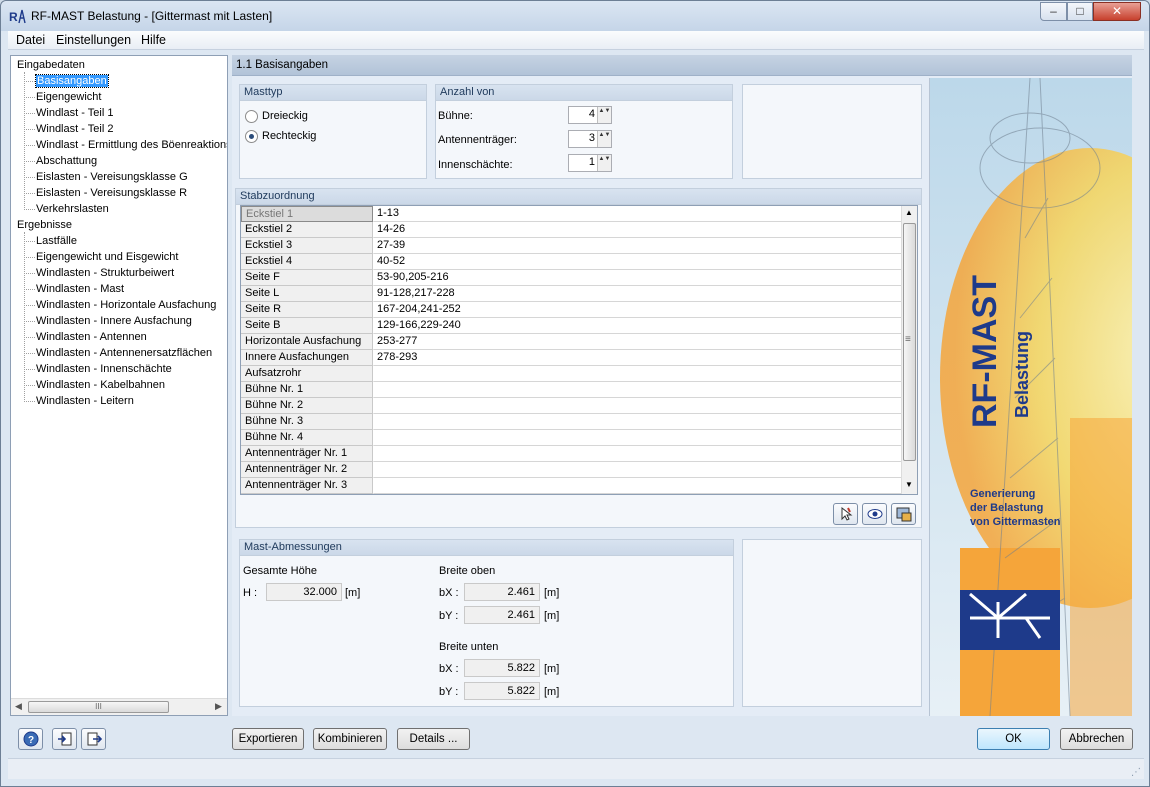 This screenshot has width=1150, height=787. What do you see at coordinates (251, 116) in the screenshot?
I see `radio-dreieckig` at bounding box center [251, 116].